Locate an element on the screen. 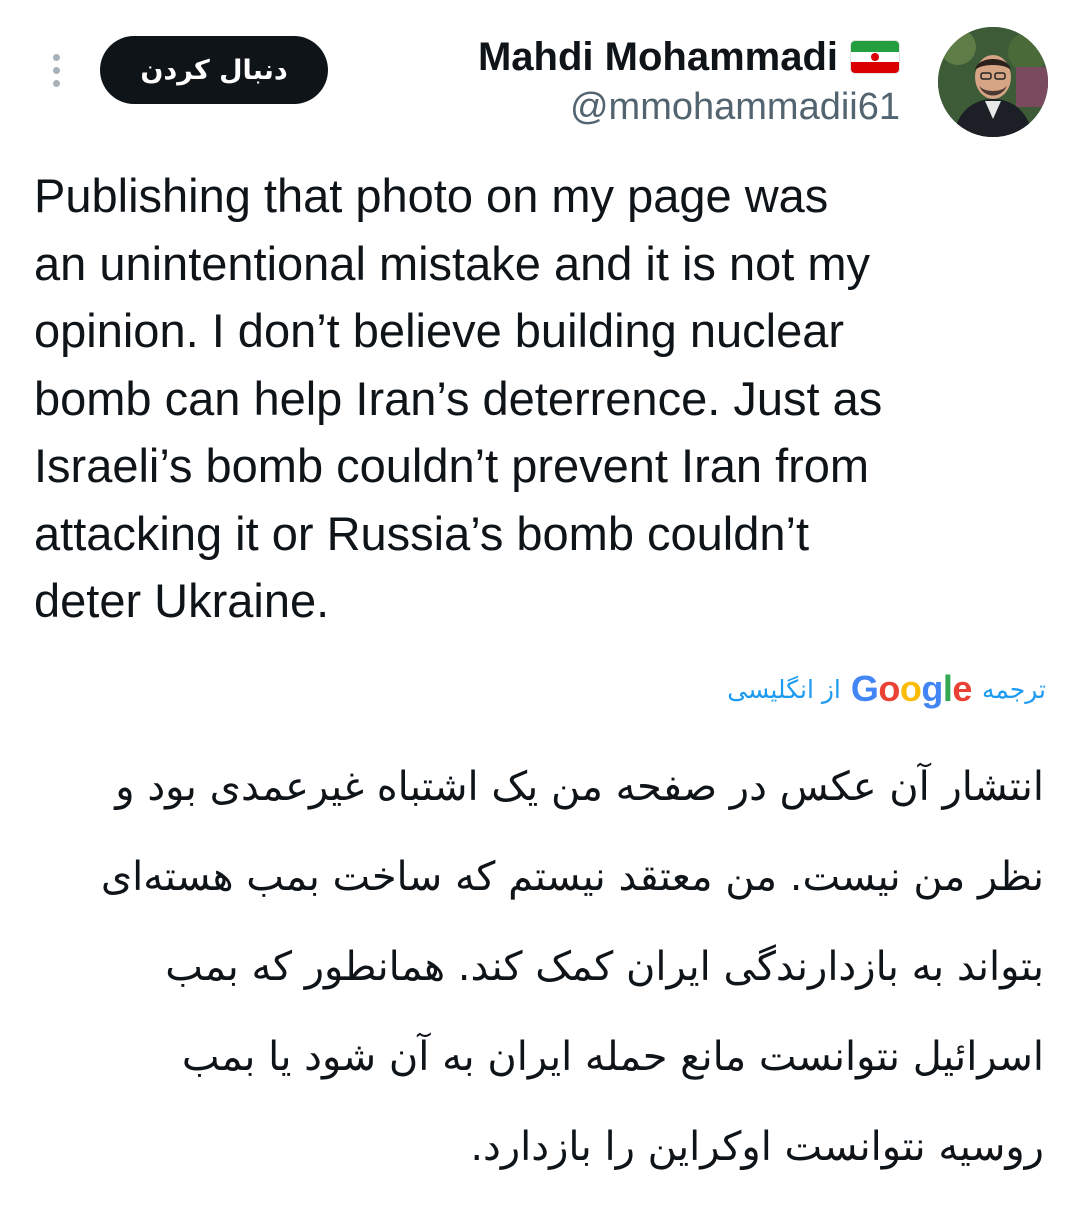  translate-source-language: از انگلیسی is located at coordinates (784, 689).